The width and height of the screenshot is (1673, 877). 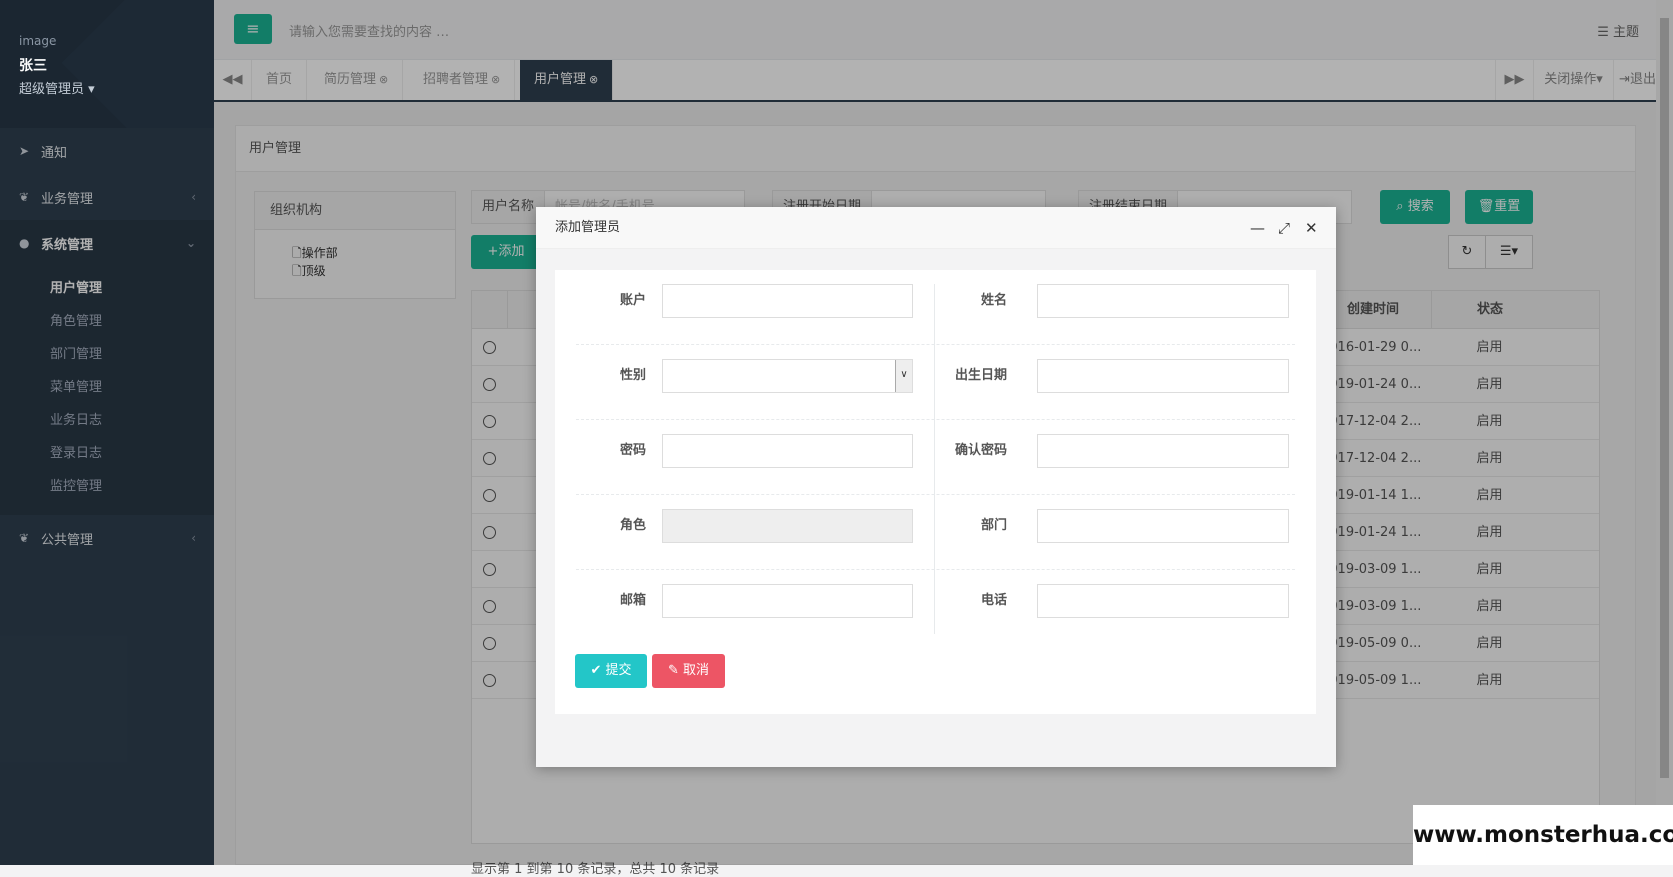 What do you see at coordinates (980, 375) in the screenshot?
I see `birthday-label: 出生日期` at bounding box center [980, 375].